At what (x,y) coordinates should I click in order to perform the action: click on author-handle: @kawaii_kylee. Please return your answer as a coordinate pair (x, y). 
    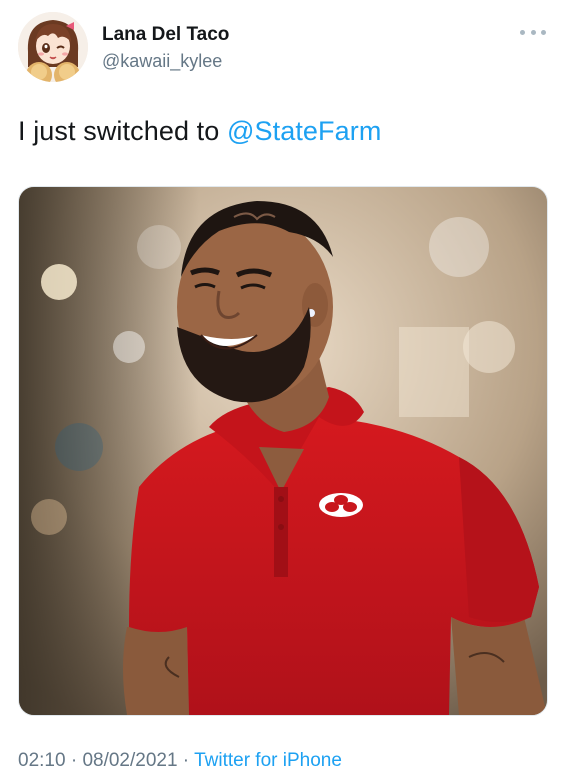
    Looking at the image, I should click on (162, 61).